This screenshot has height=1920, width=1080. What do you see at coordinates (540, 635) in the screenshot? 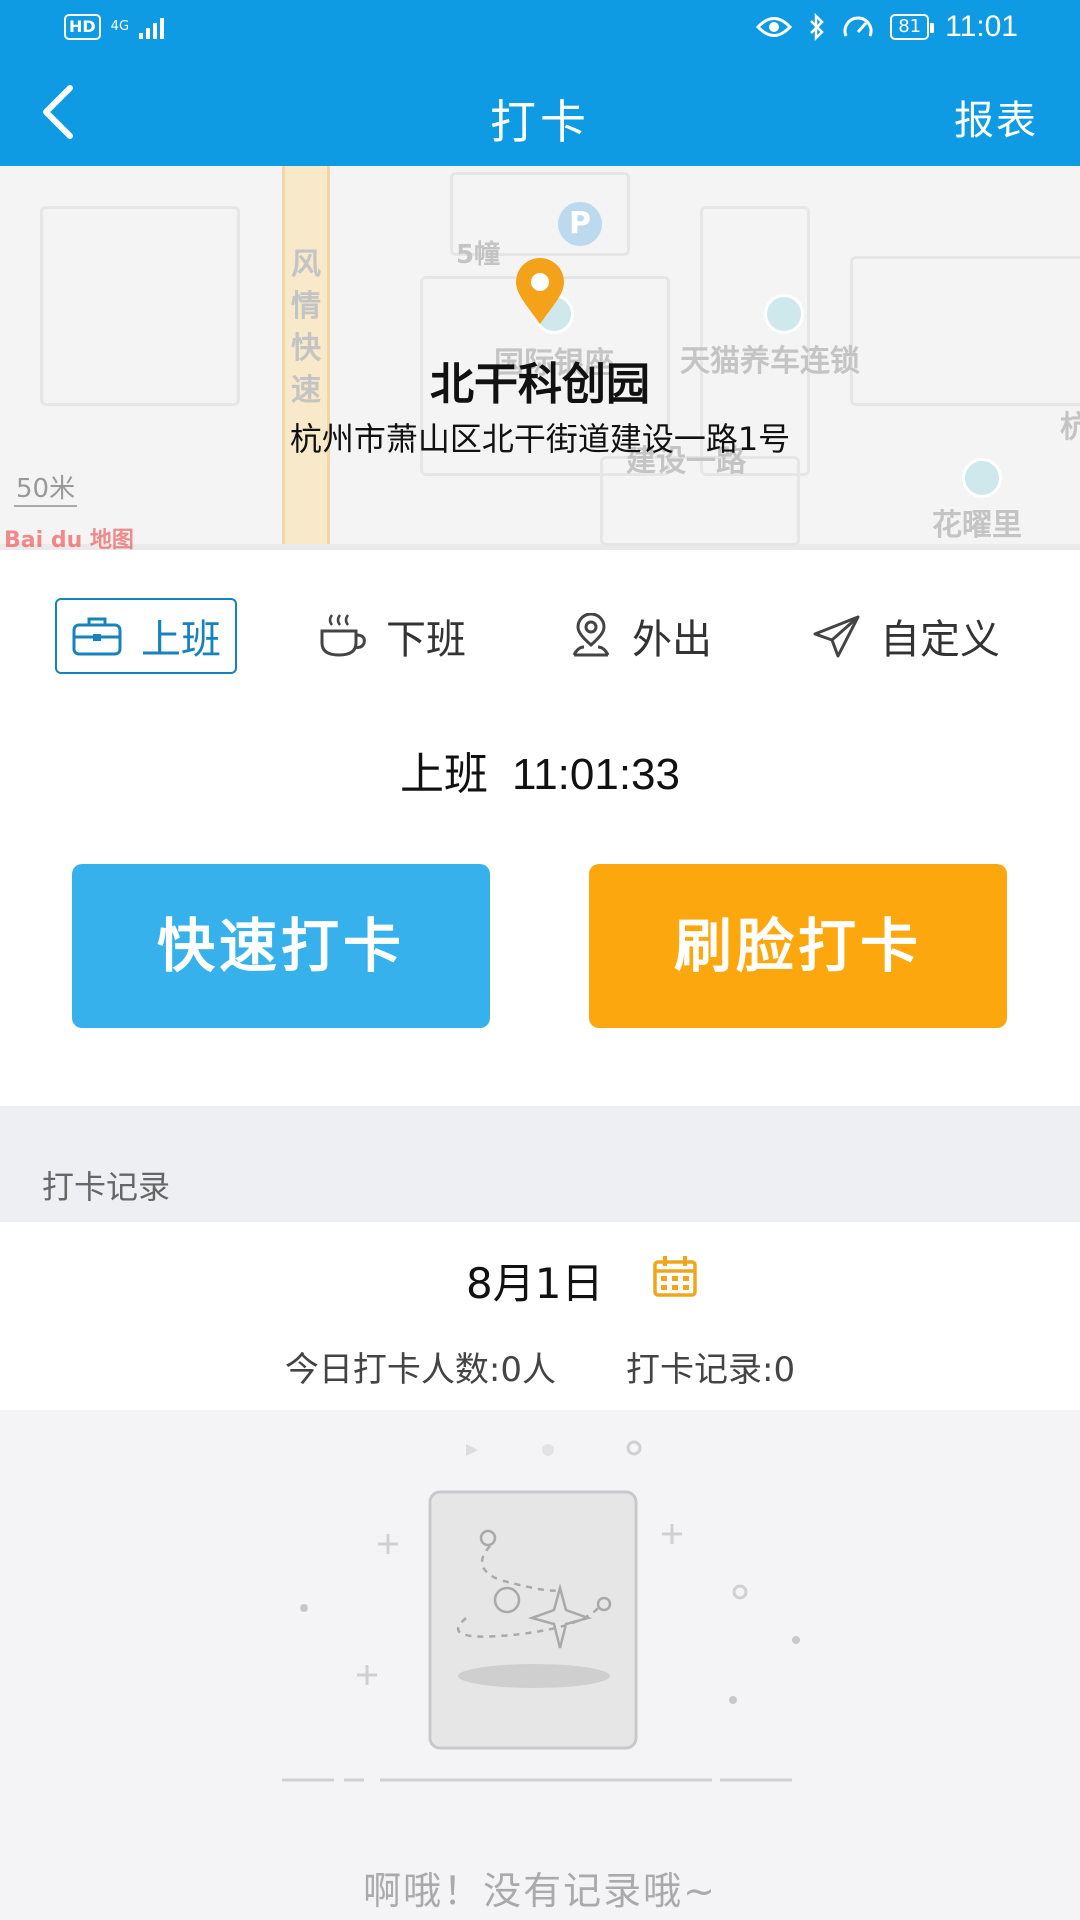
I see `punch-type-tabs: 上班 下班 外出 自定义` at bounding box center [540, 635].